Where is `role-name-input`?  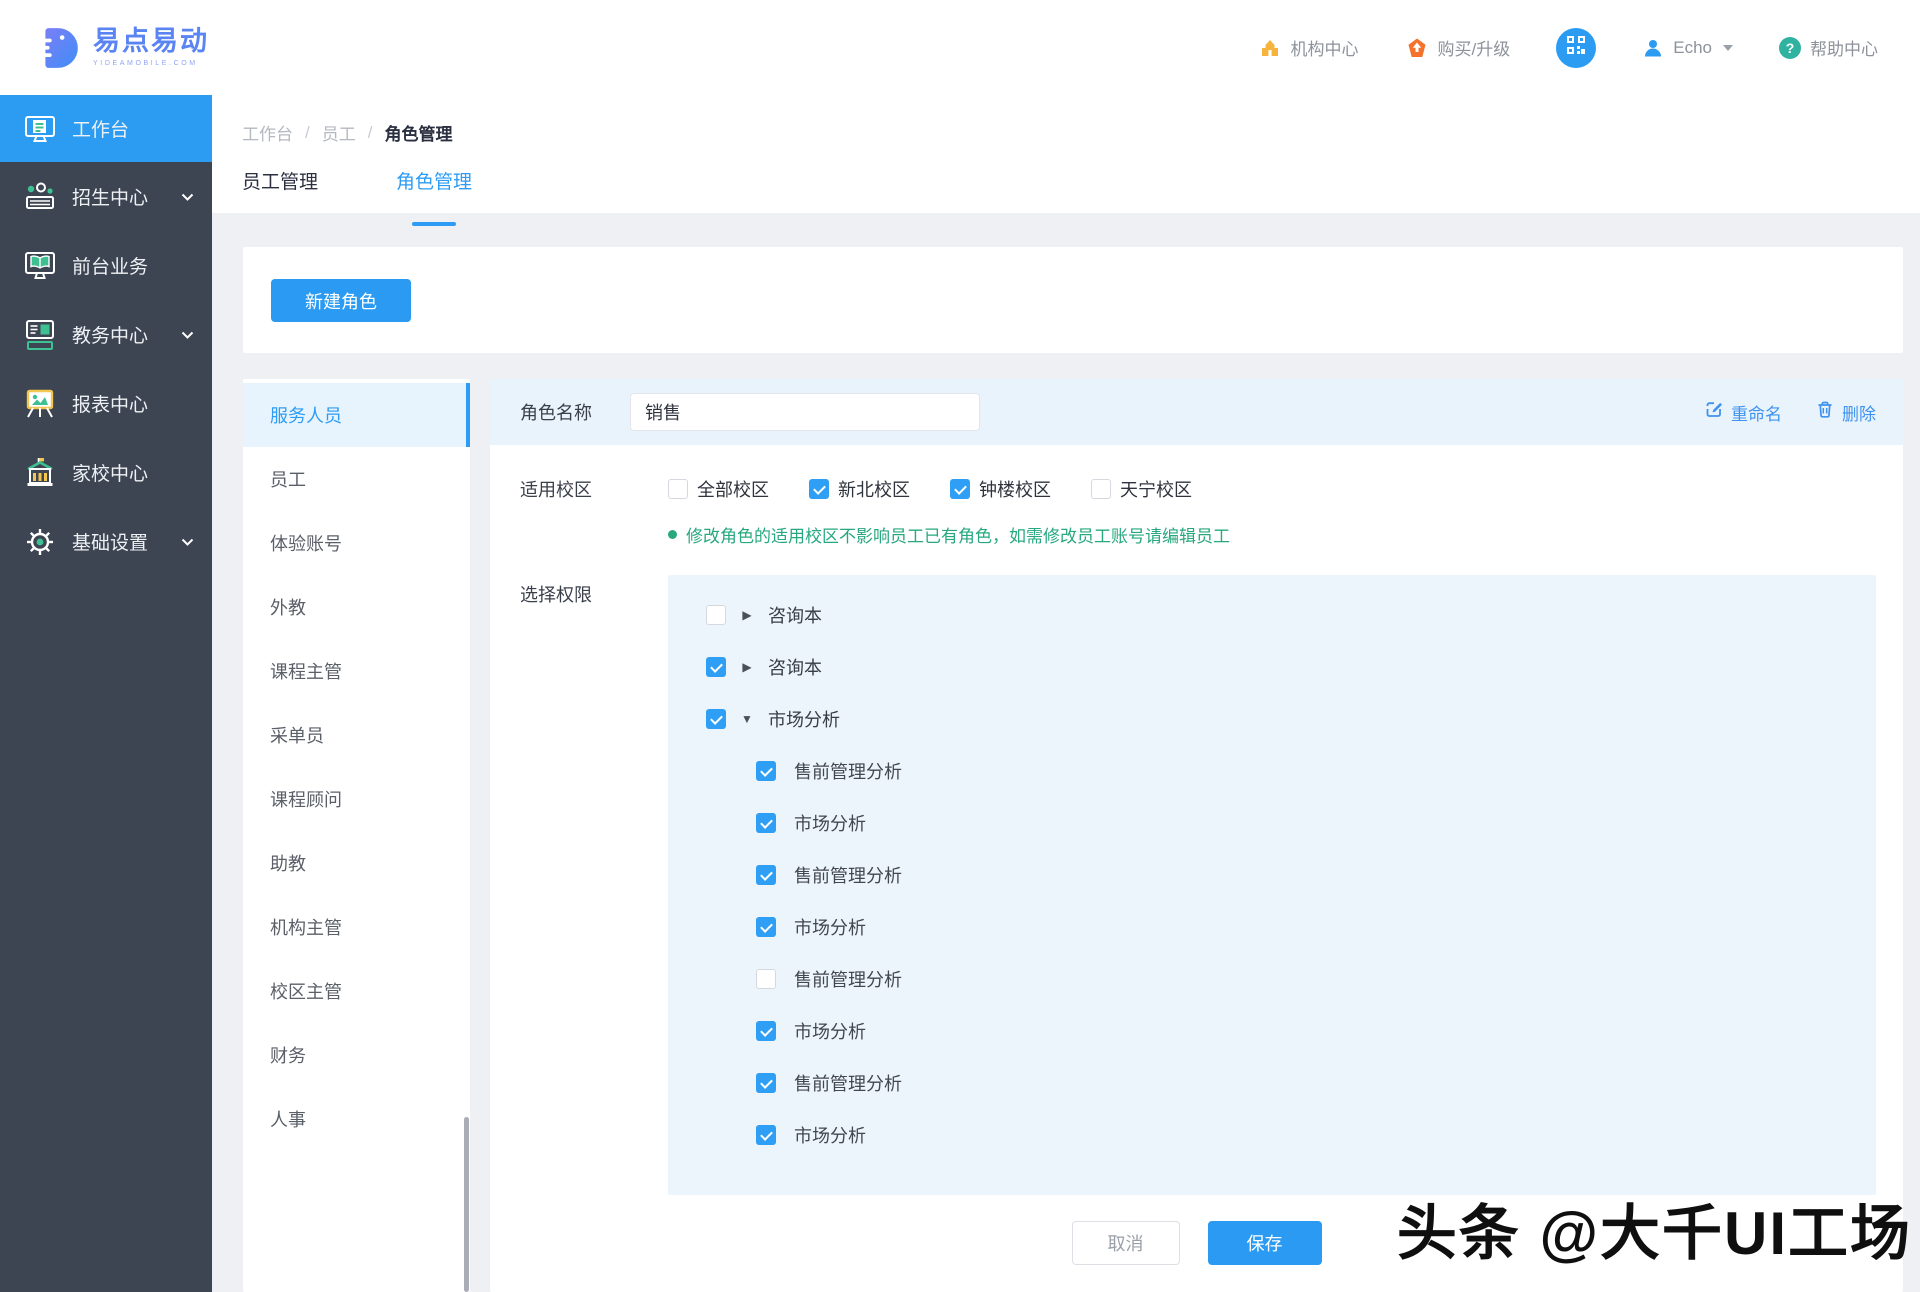 role-name-input is located at coordinates (805, 412).